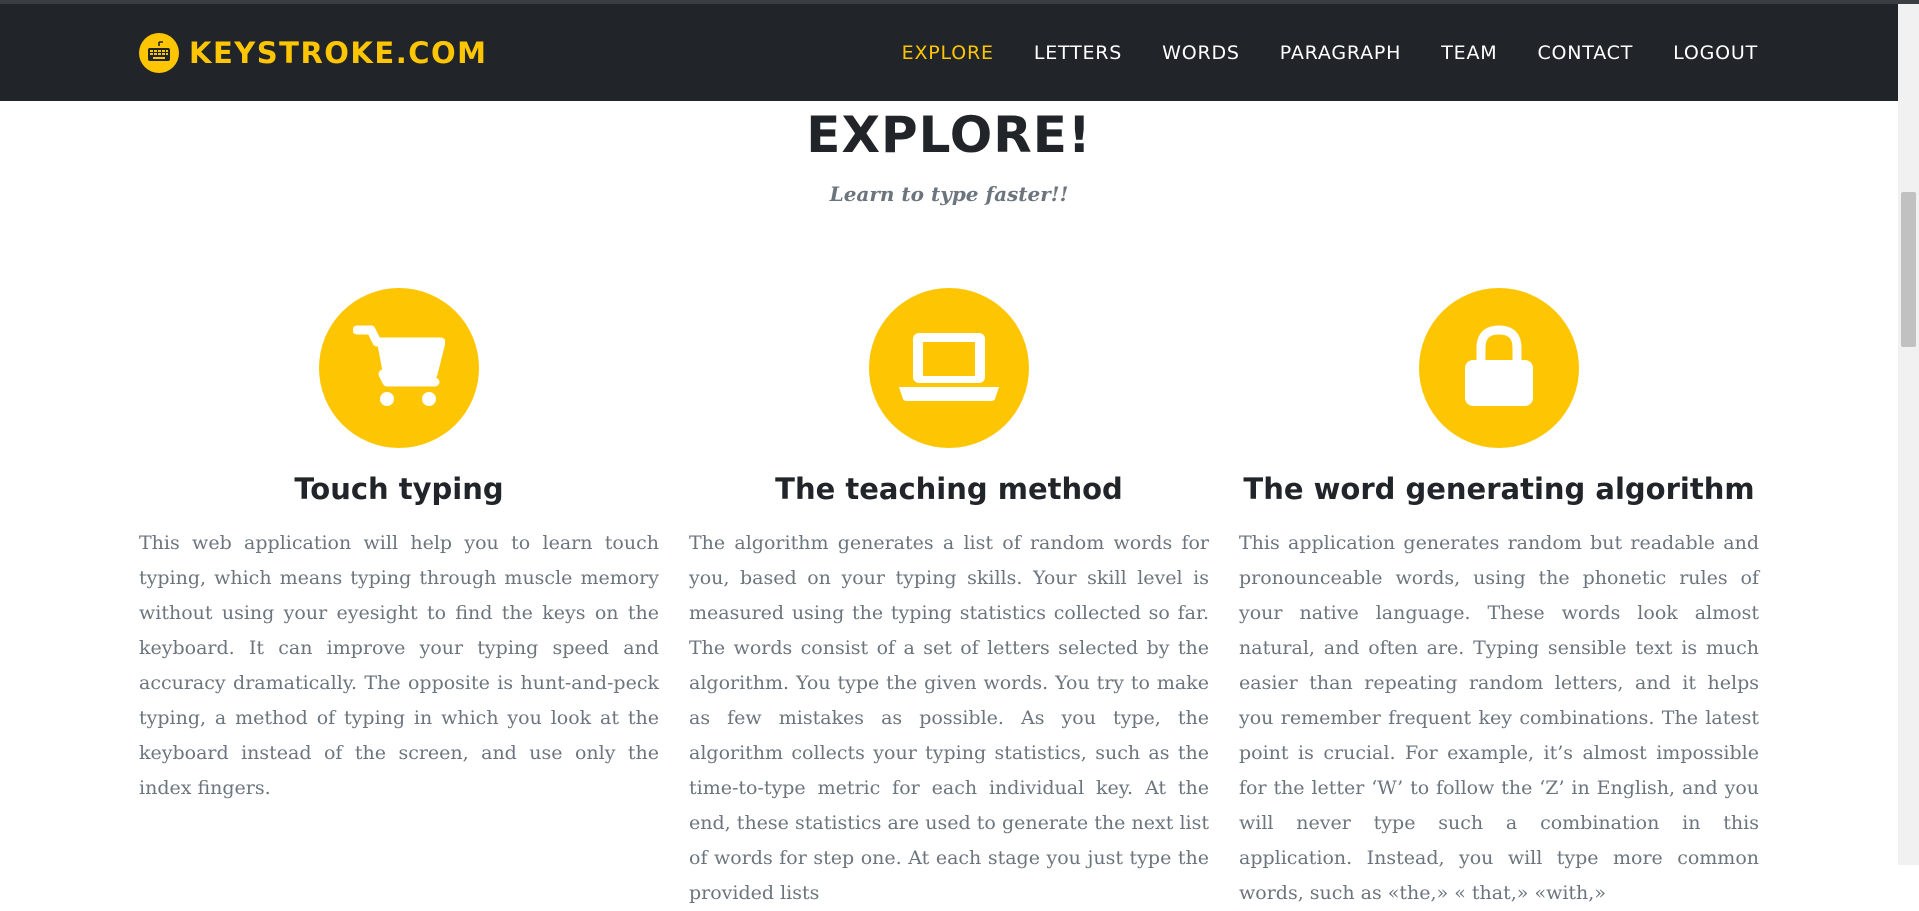 This screenshot has height=911, width=1919. What do you see at coordinates (949, 135) in the screenshot?
I see `section-heading: EXPLORE!` at bounding box center [949, 135].